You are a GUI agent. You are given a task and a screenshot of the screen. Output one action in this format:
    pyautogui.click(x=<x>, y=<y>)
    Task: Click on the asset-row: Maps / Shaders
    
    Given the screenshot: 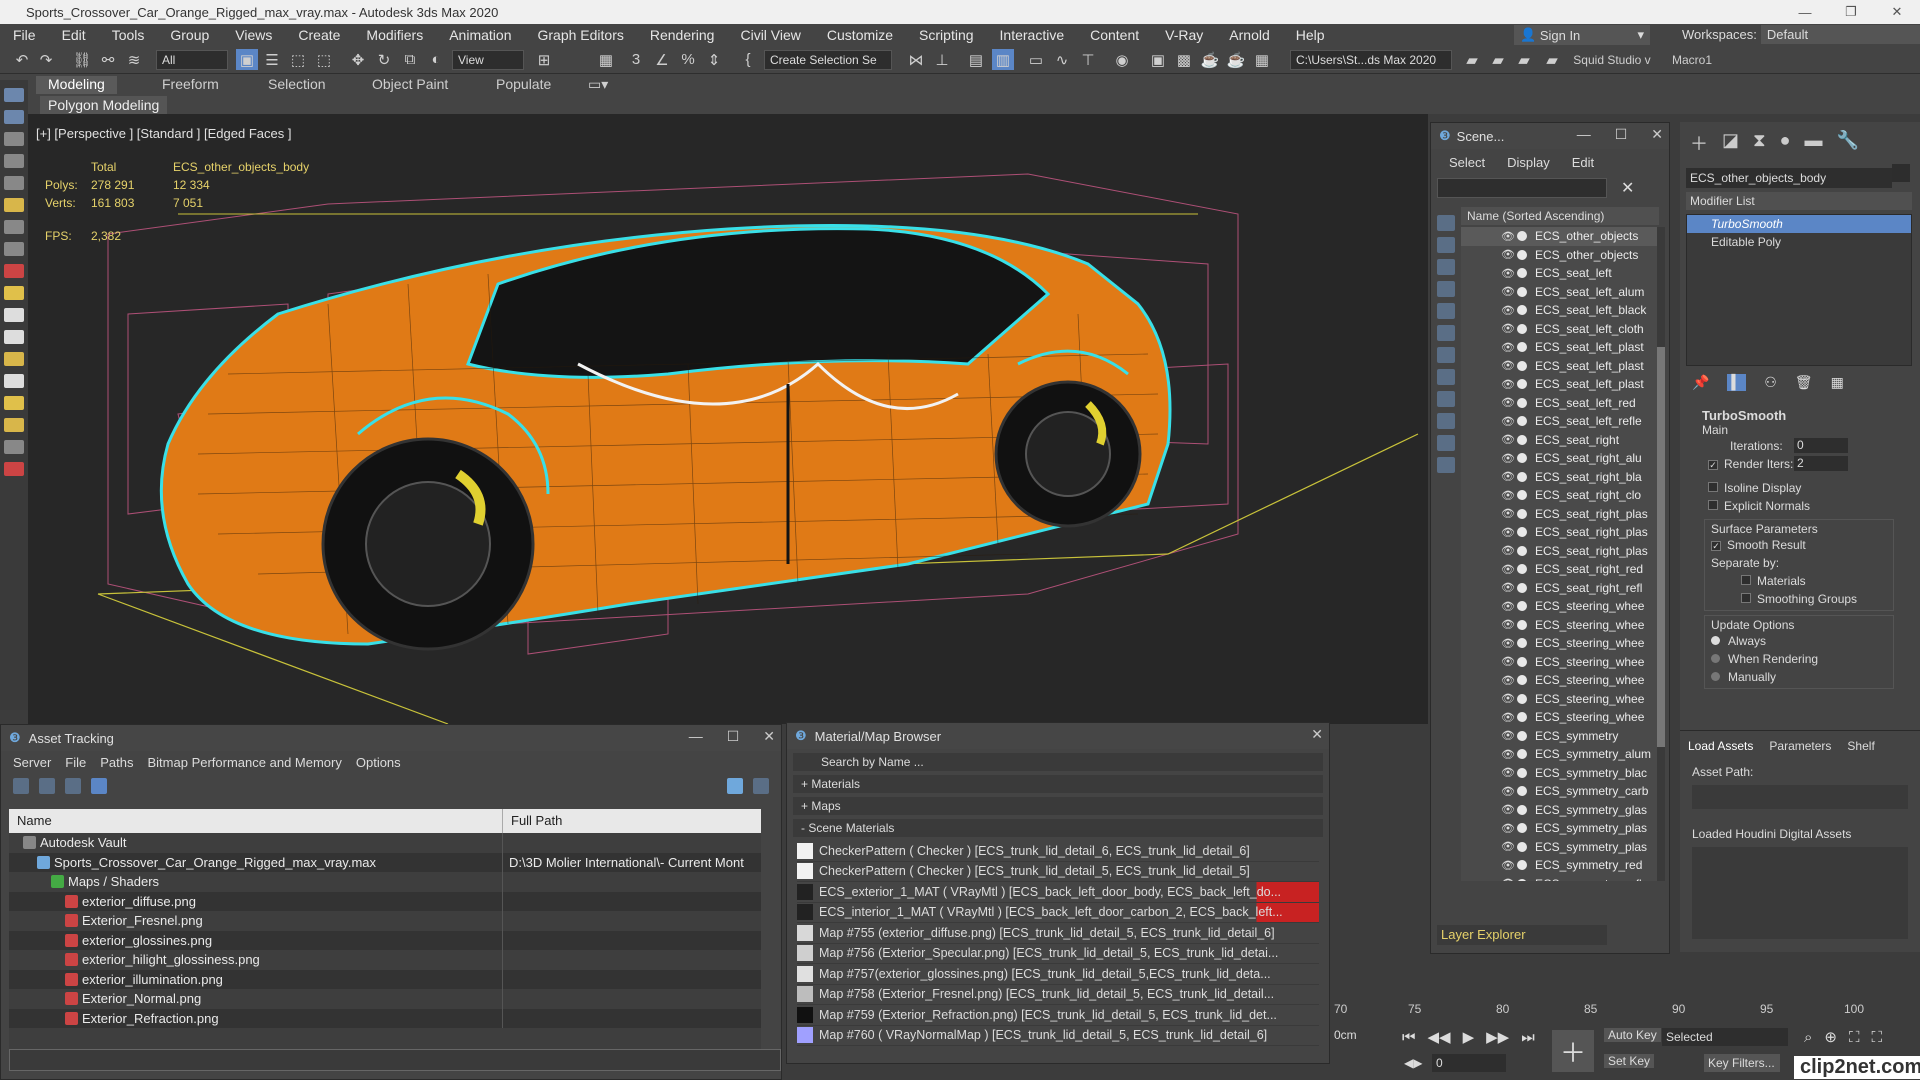 What is the action you would take?
    pyautogui.click(x=385, y=882)
    